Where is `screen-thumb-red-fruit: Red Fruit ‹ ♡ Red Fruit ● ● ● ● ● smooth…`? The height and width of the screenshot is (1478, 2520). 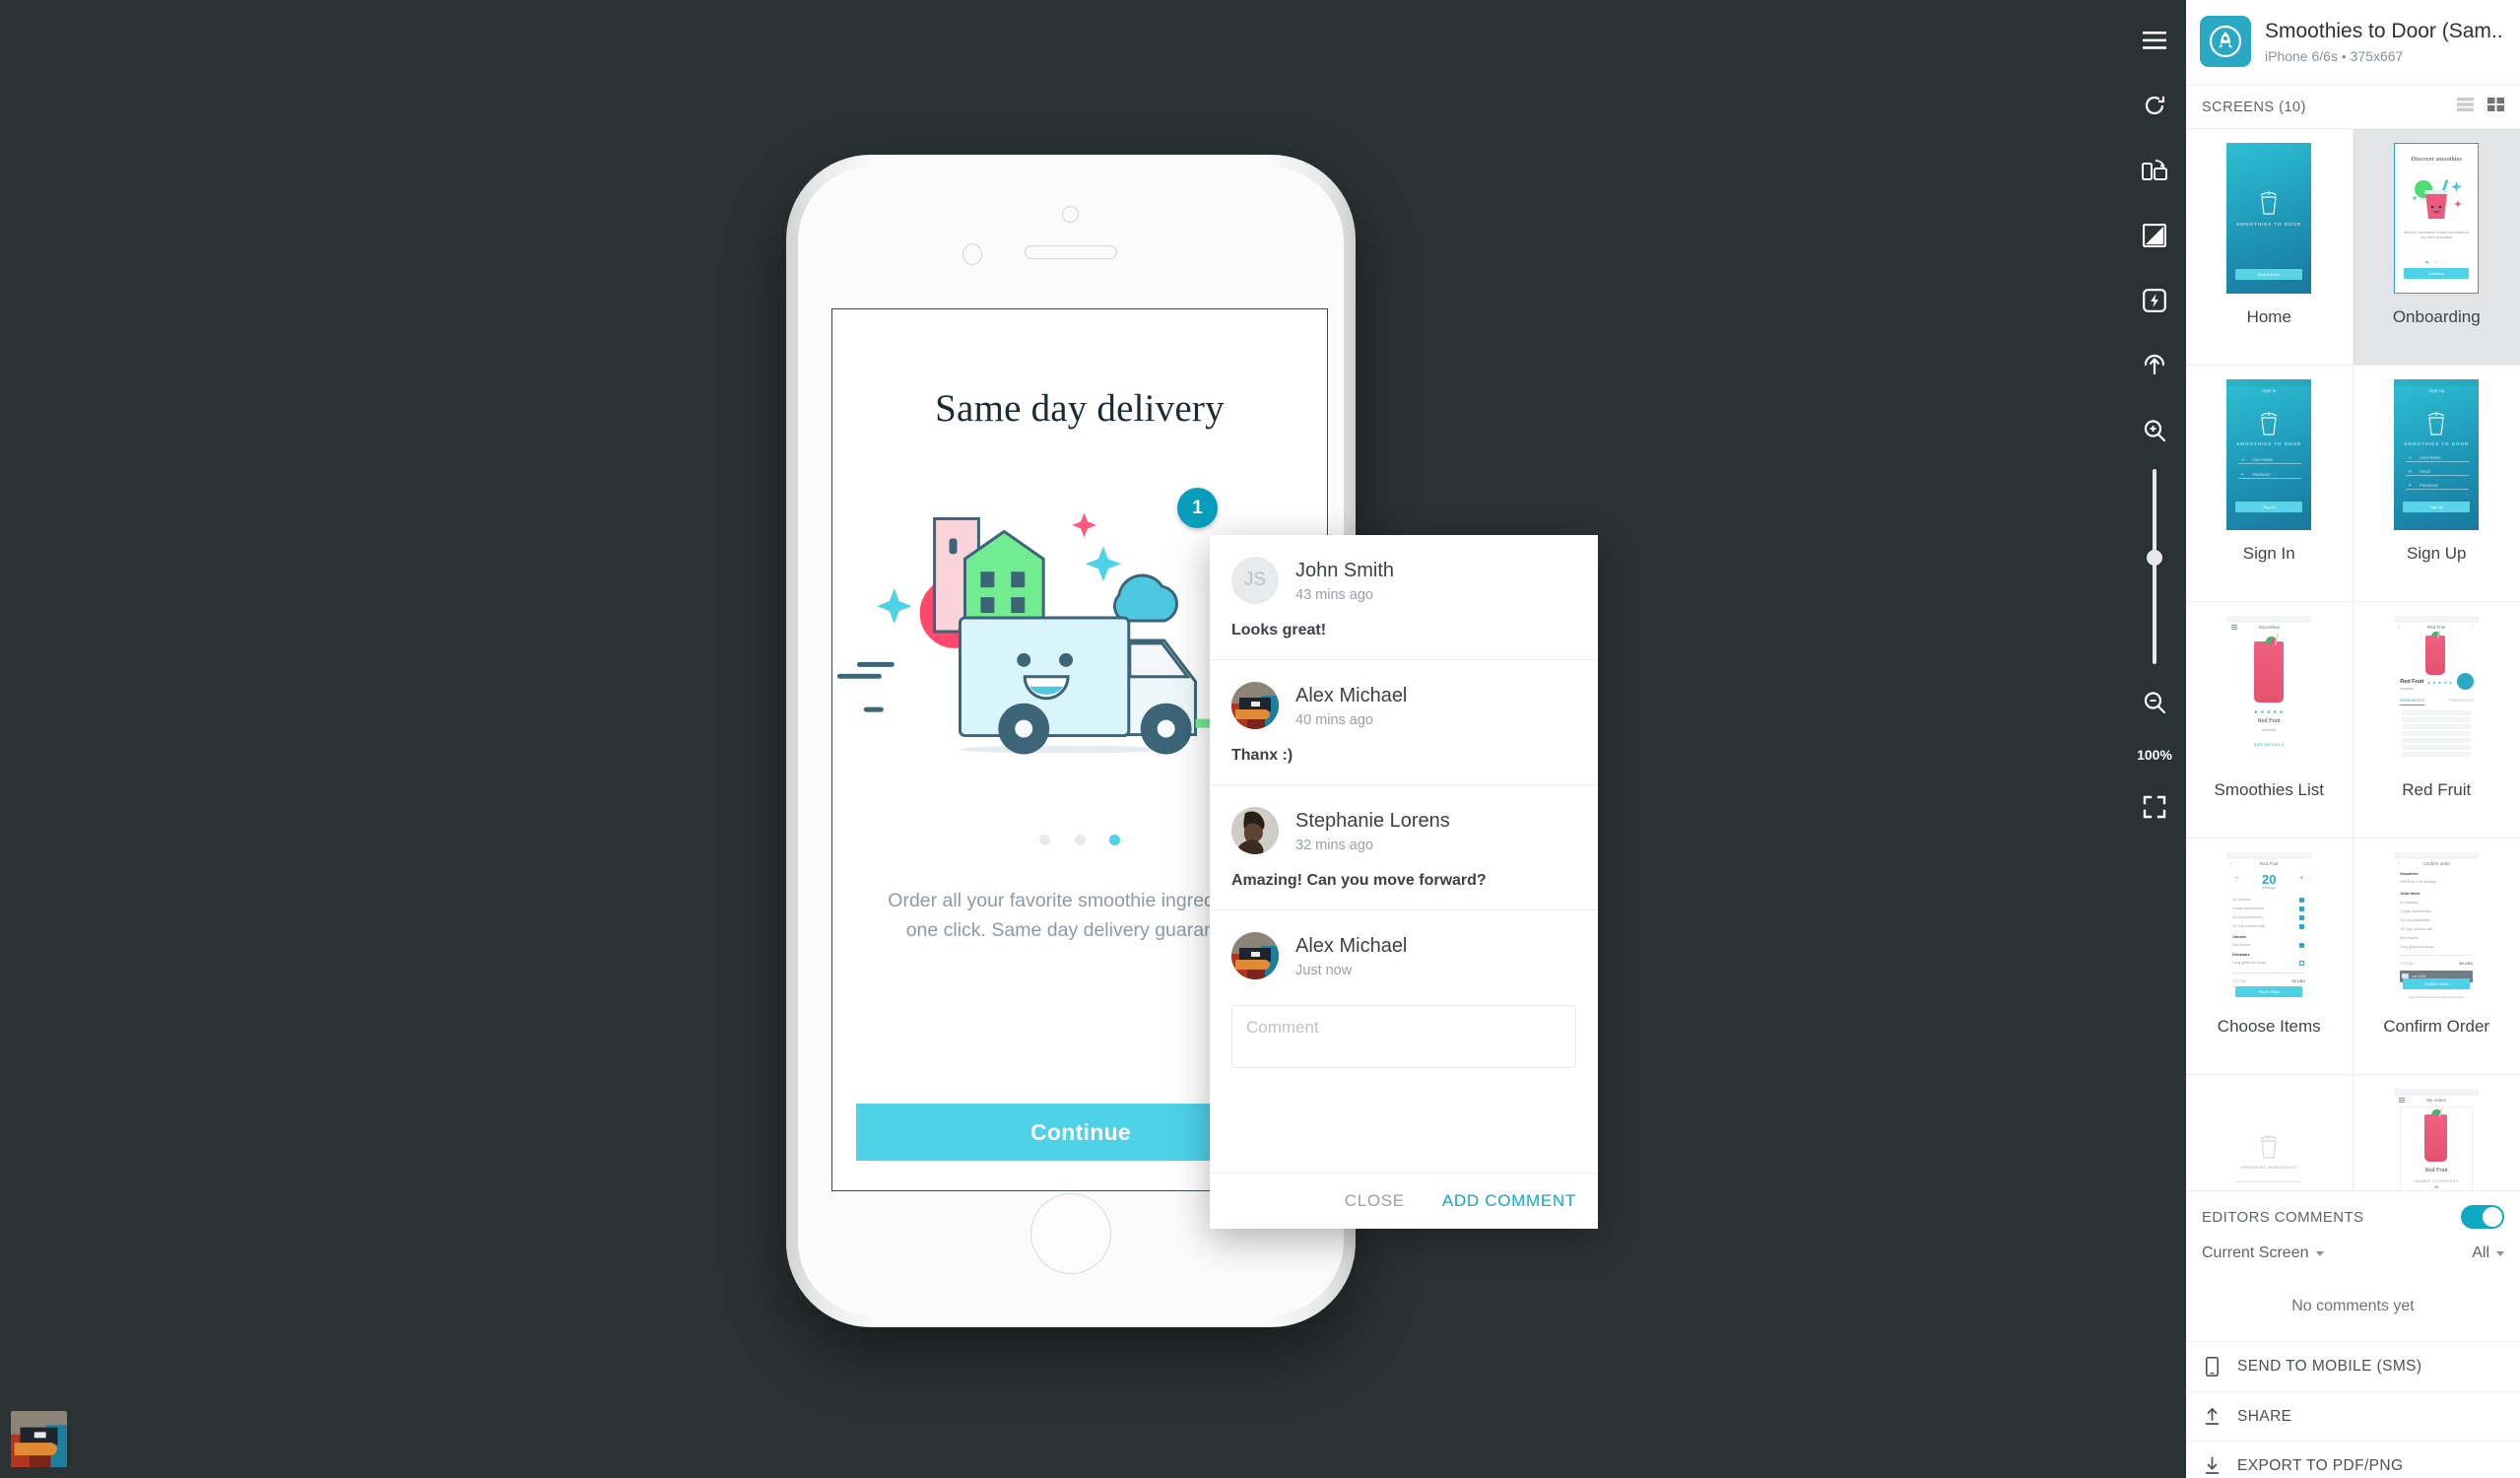 screen-thumb-red-fruit: Red Fruit ‹ ♡ Red Fruit ● ● ● ● ● smooth… is located at coordinates (2436, 720).